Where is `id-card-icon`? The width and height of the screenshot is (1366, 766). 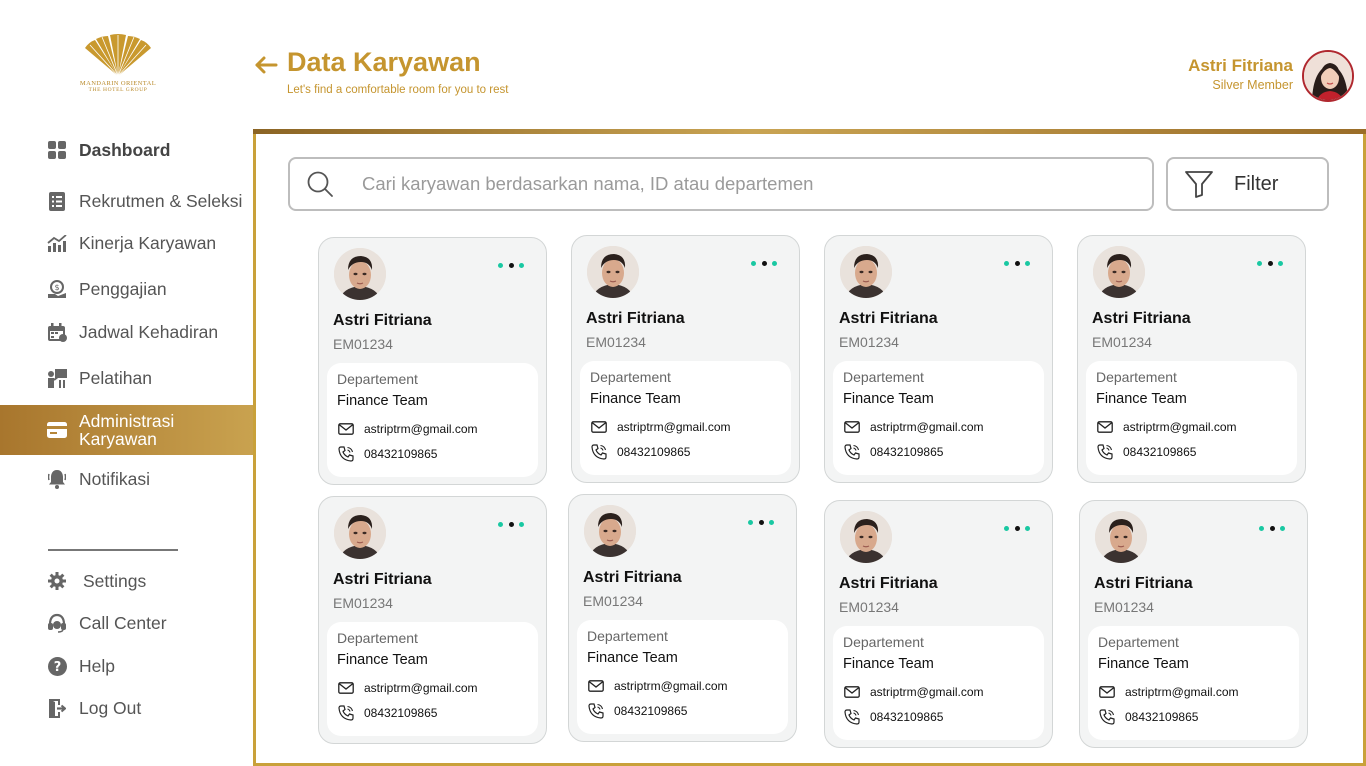
id-card-icon is located at coordinates (57, 430).